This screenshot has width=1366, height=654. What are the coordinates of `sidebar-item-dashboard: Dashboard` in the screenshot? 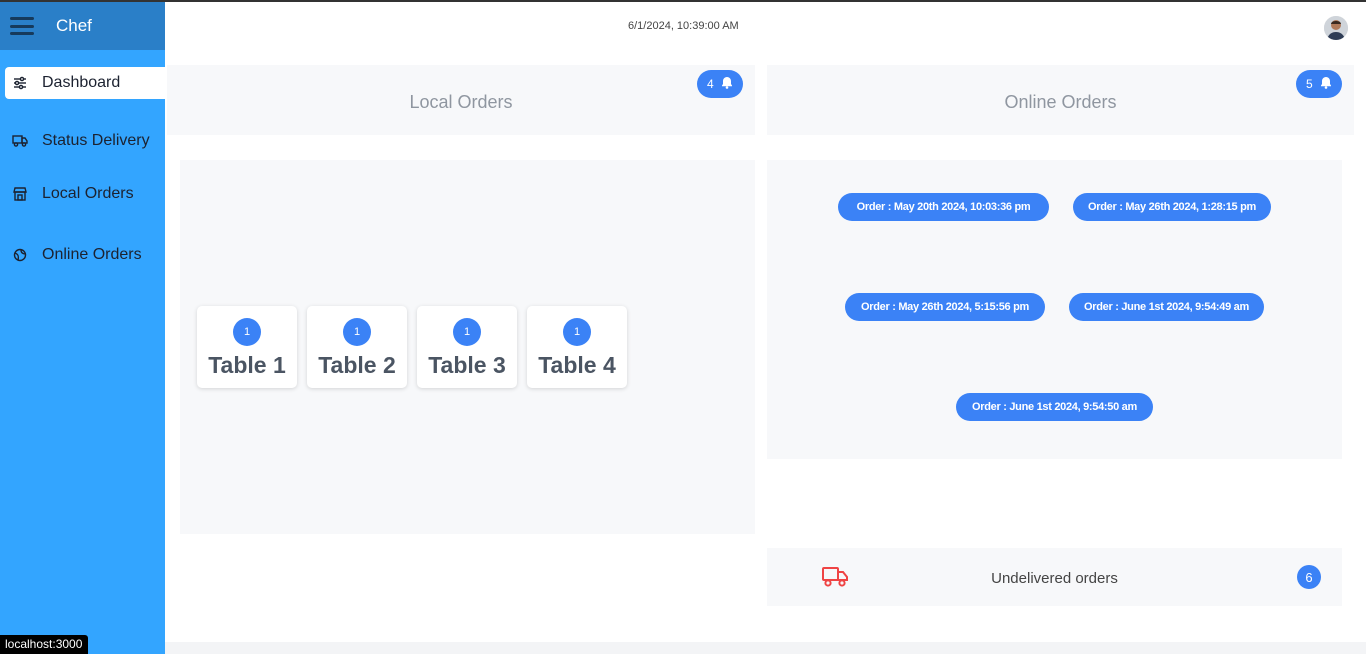 It's located at (85, 83).